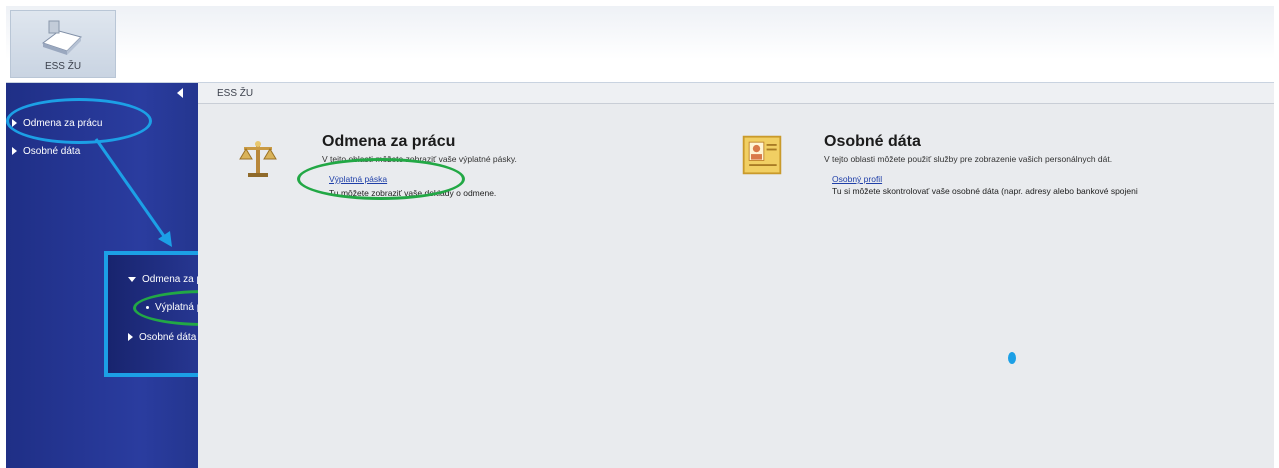  I want to click on id-card-icon, so click(762, 155).